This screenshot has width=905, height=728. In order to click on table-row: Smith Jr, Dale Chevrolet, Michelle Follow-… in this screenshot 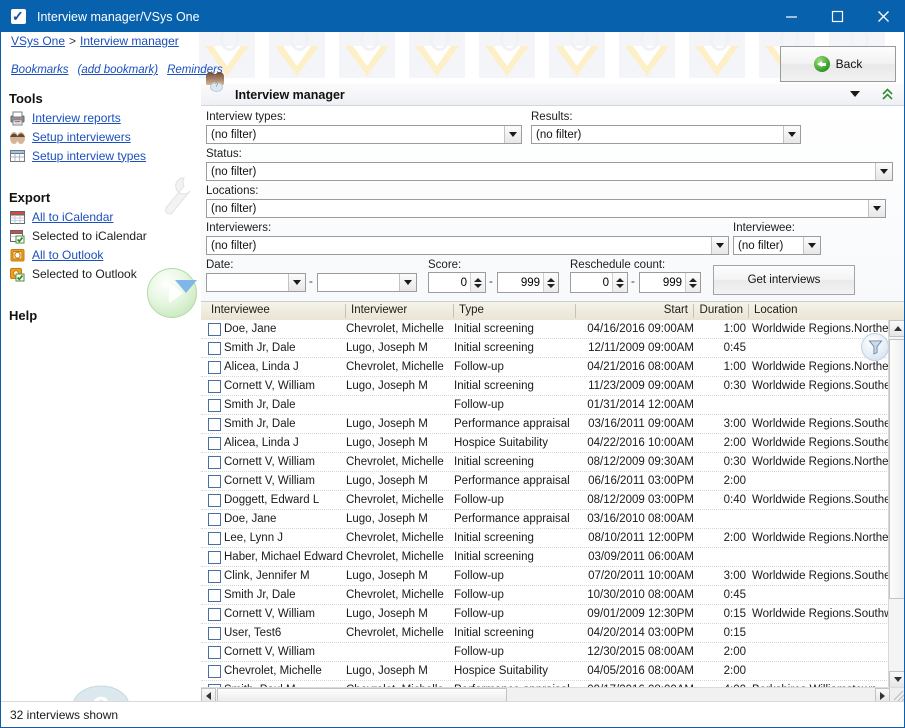, I will do `click(545, 595)`.